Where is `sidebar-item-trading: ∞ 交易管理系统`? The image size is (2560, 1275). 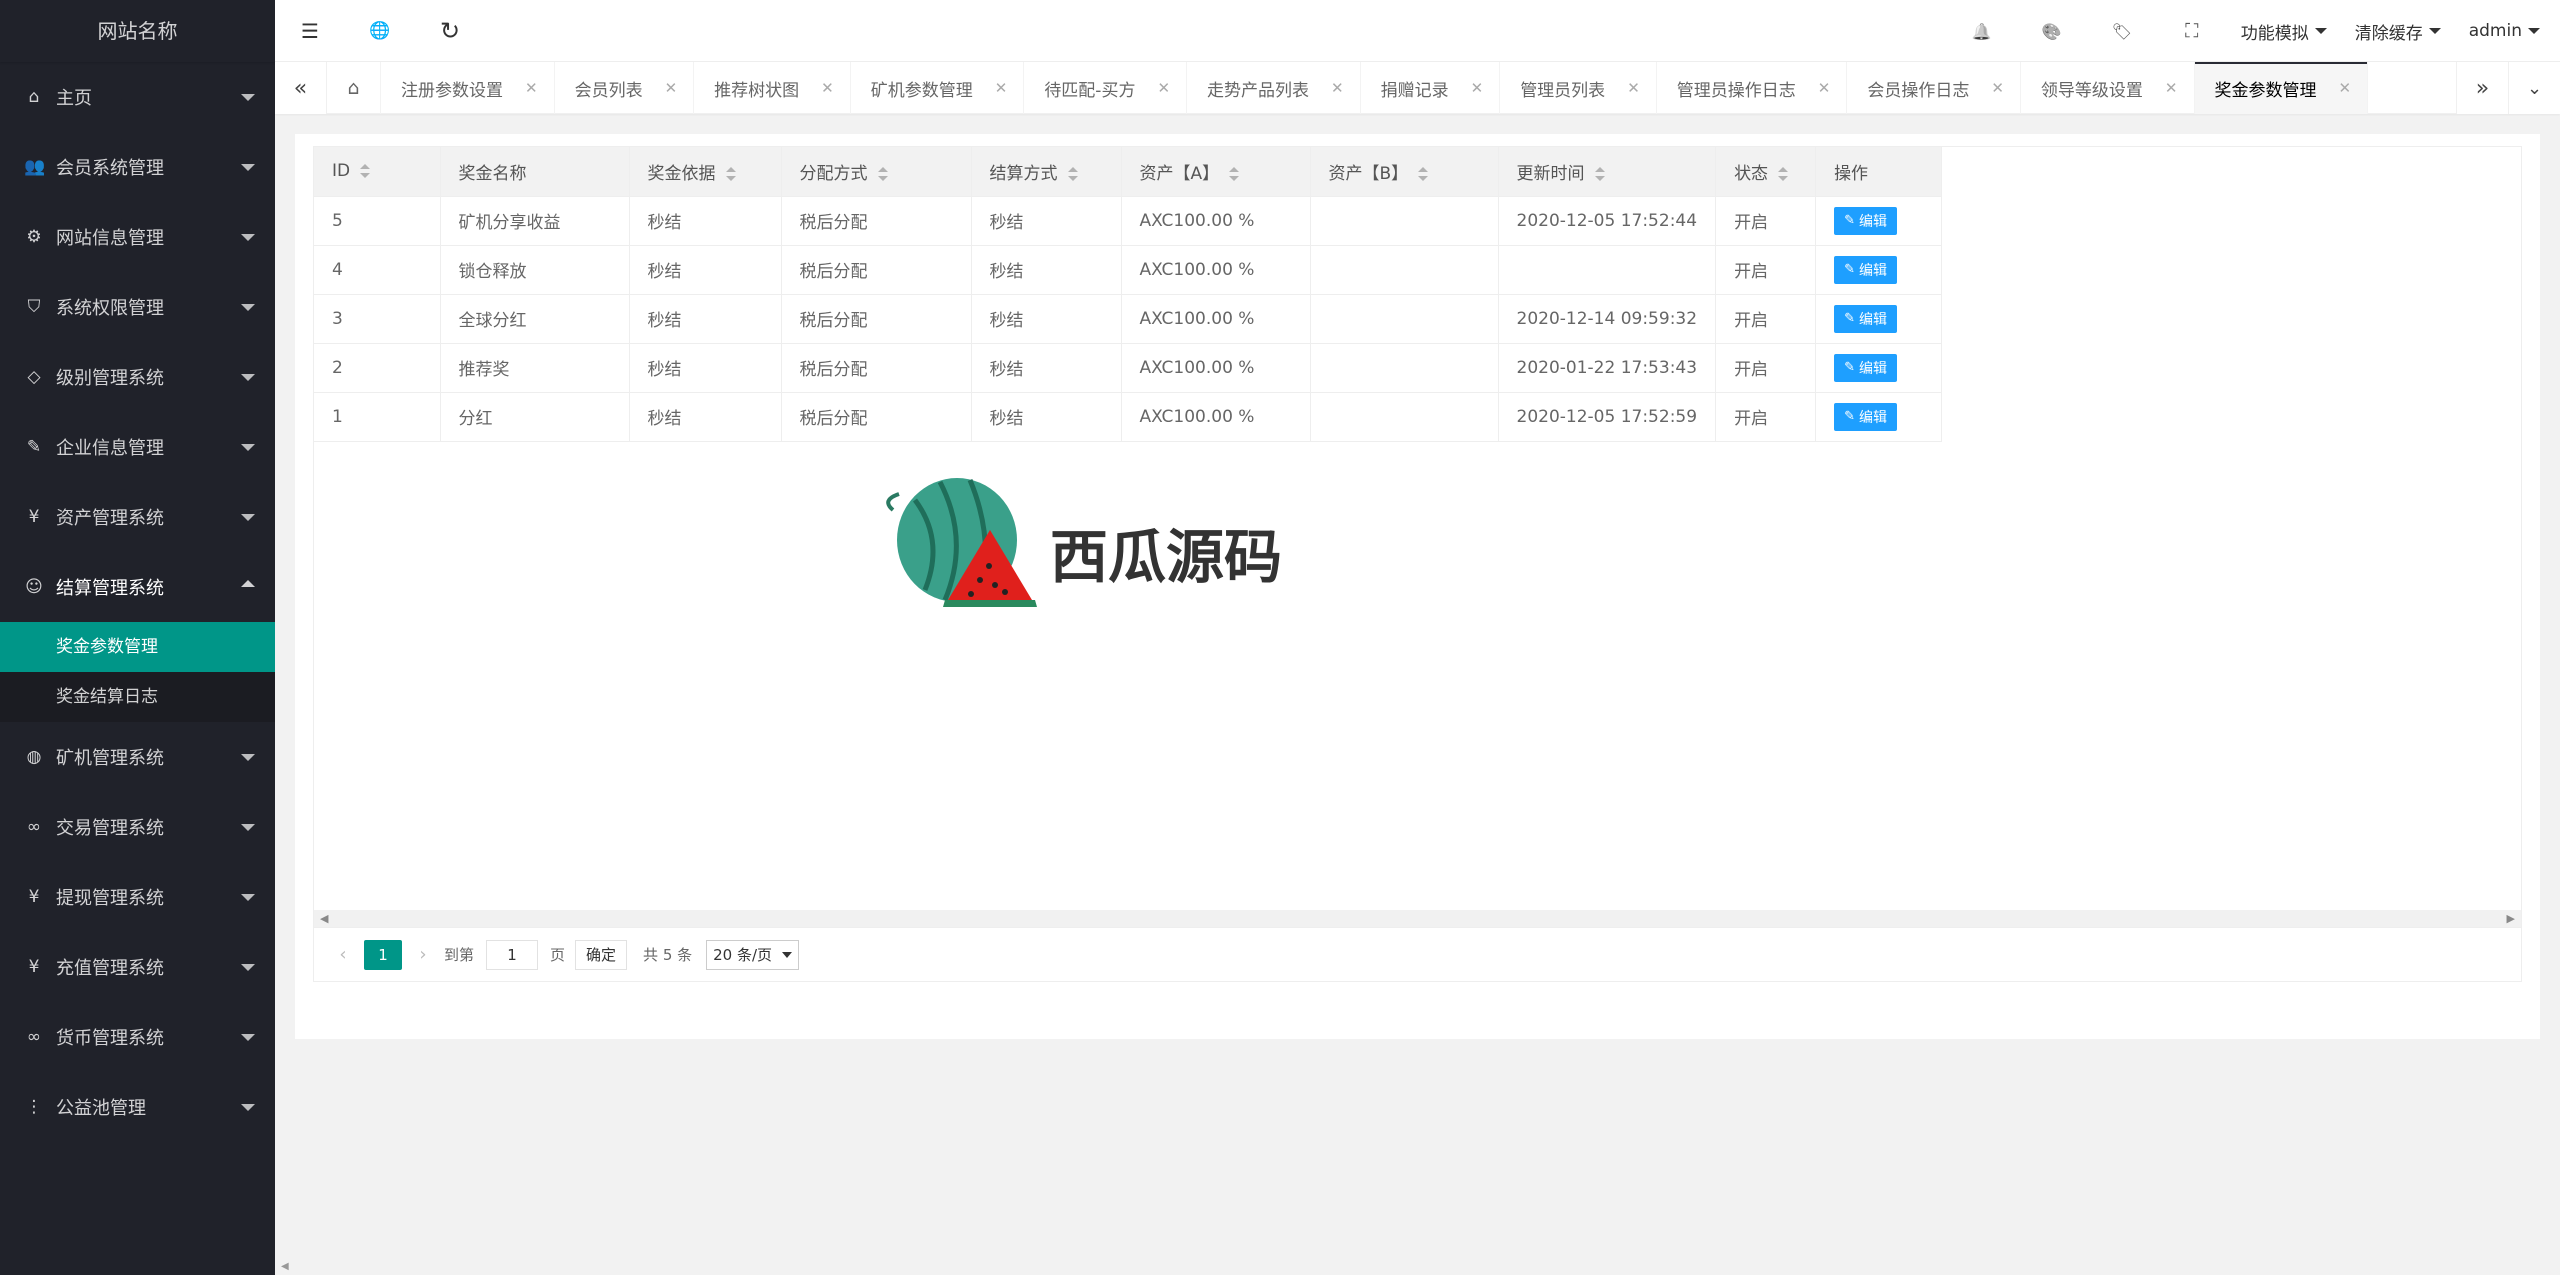 sidebar-item-trading: ∞ 交易管理系统 is located at coordinates (137, 827).